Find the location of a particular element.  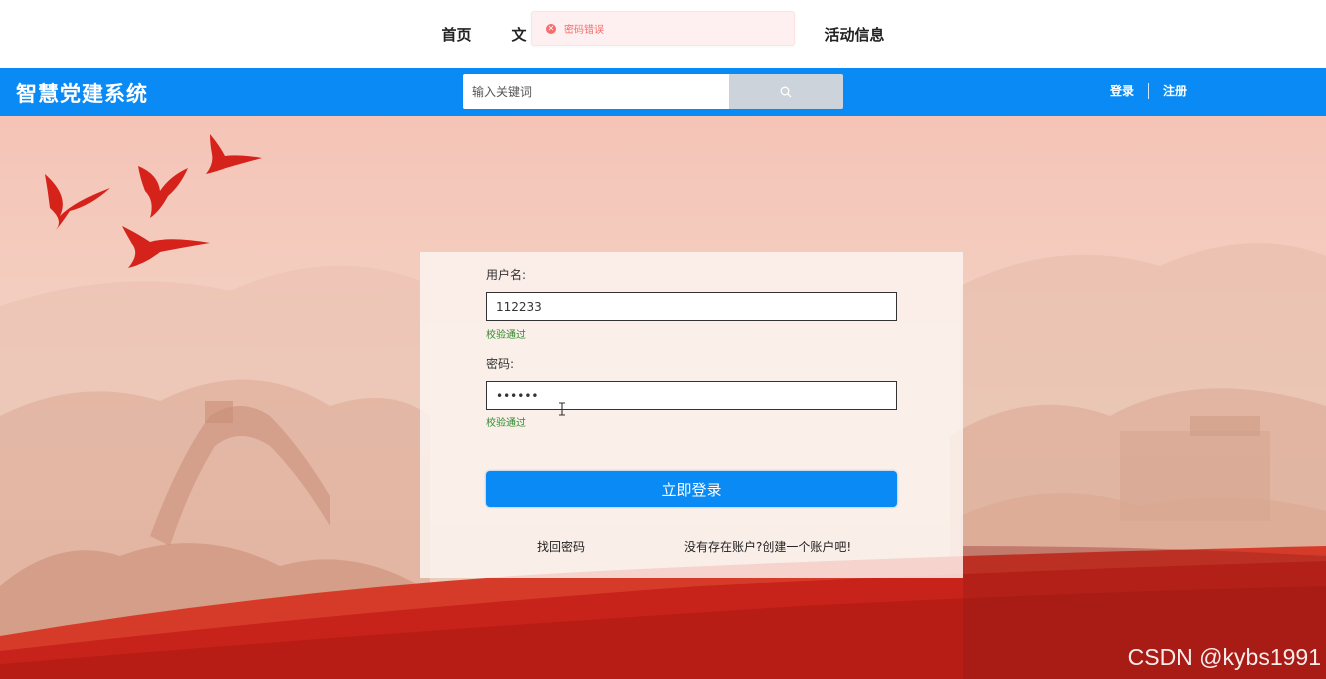

login-button: 立即登录 is located at coordinates (691, 489).